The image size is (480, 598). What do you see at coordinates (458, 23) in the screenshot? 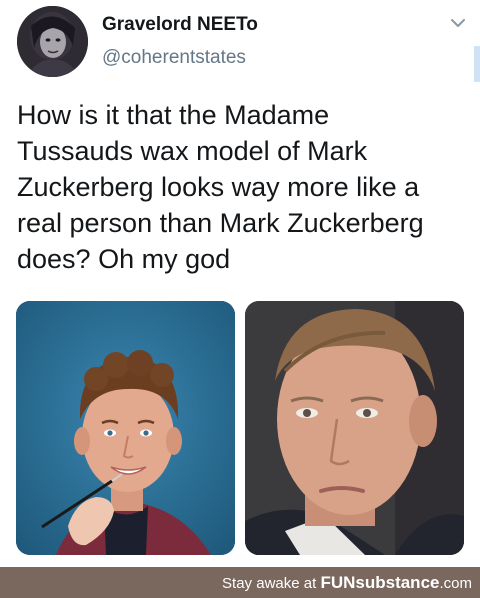
I see `chevron-down-icon` at bounding box center [458, 23].